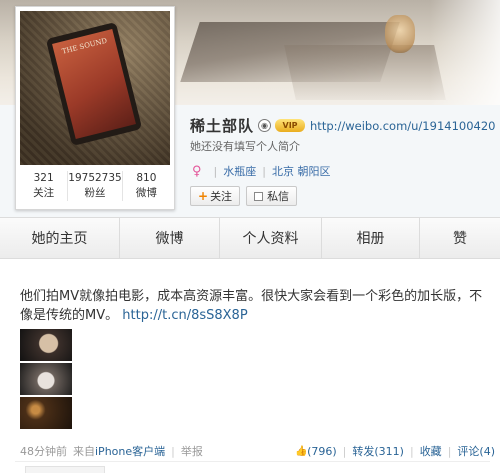  I want to click on avatar-card: THE SOUND 321 关注 19752735 粉丝 810 微博, so click(95, 108).